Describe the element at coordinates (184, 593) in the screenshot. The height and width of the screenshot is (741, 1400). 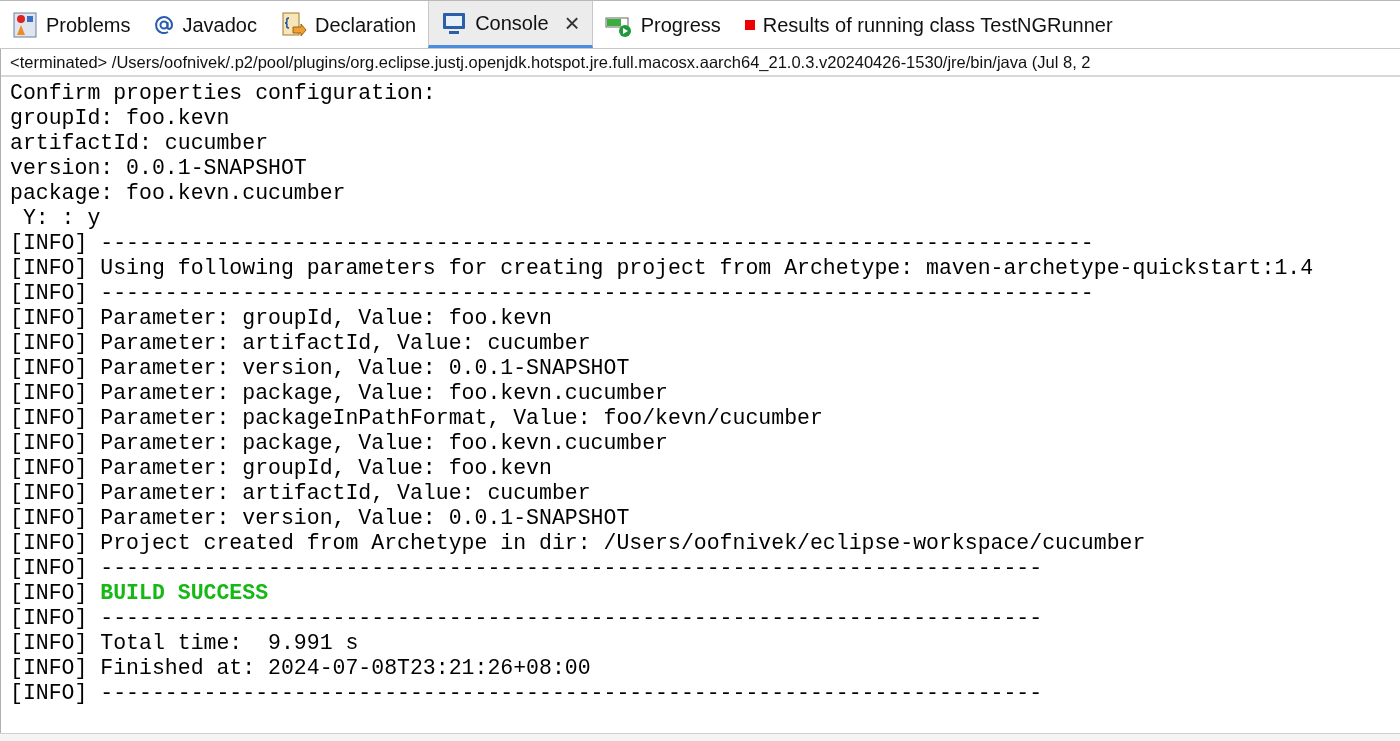
I see `build-status: BUILD SUCCESS` at that location.